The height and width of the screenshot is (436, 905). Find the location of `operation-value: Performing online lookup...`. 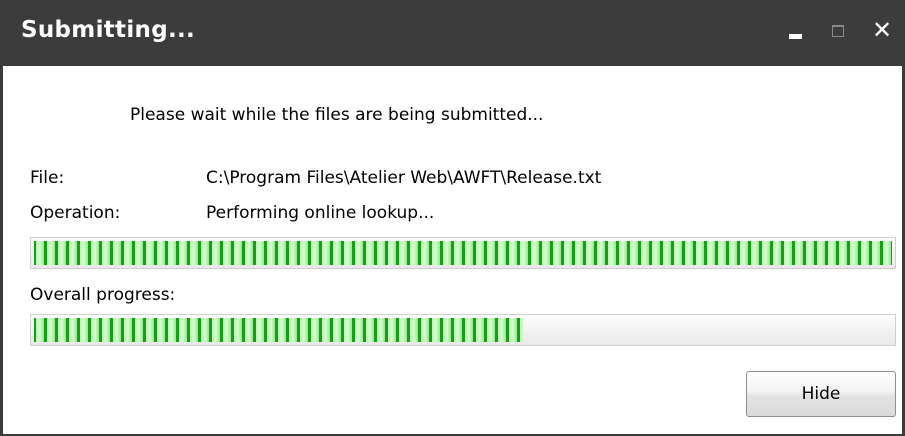

operation-value: Performing online lookup... is located at coordinates (320, 213).